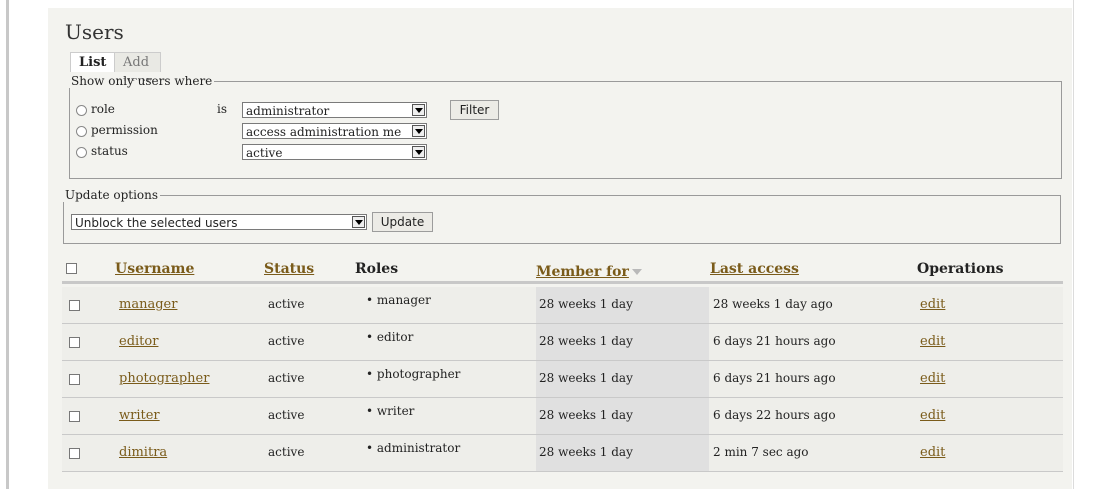 The image size is (1109, 489). I want to click on header-roles: Roles, so click(377, 269).